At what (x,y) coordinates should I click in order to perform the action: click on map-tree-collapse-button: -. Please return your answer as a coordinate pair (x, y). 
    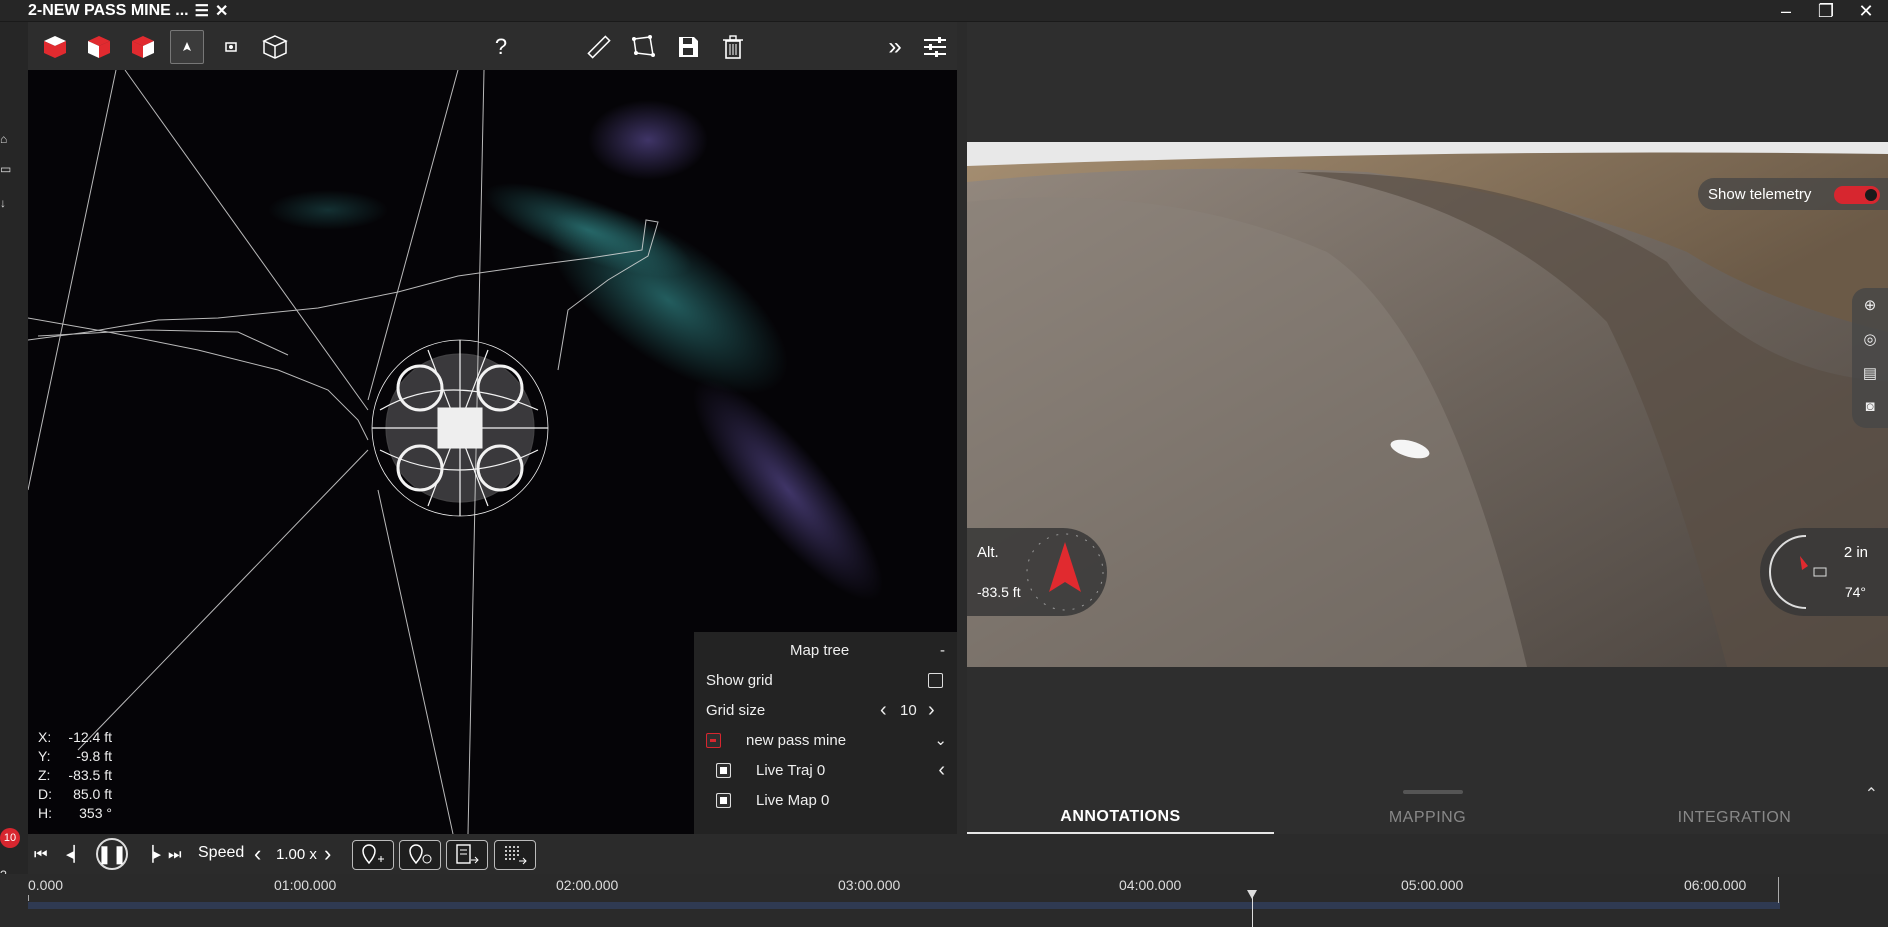
    Looking at the image, I should click on (942, 650).